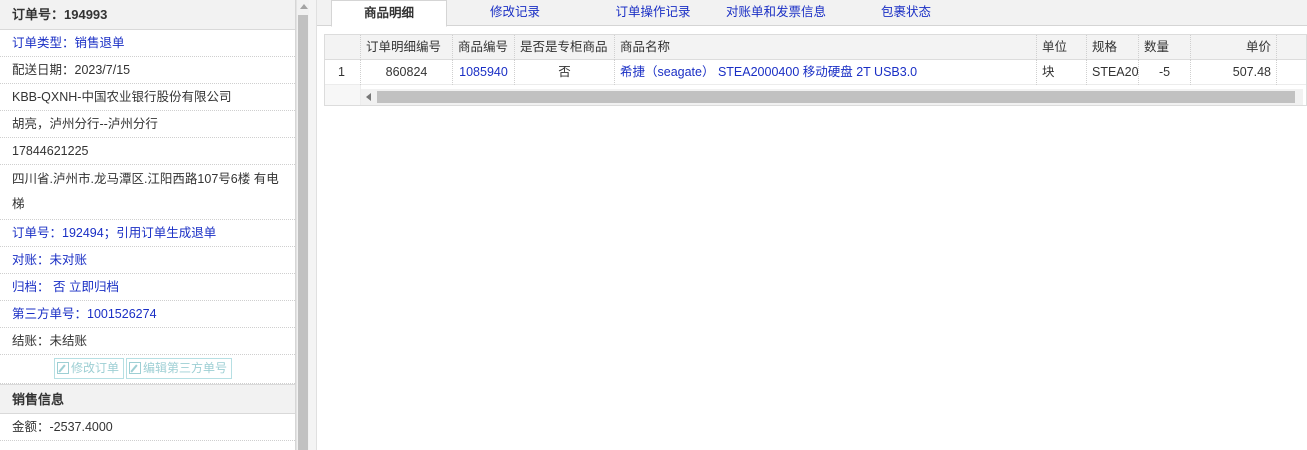 The width and height of the screenshot is (1307, 450). Describe the element at coordinates (147, 70) in the screenshot. I see `order-info-row-1: 配送日期：2023/7/15` at that location.